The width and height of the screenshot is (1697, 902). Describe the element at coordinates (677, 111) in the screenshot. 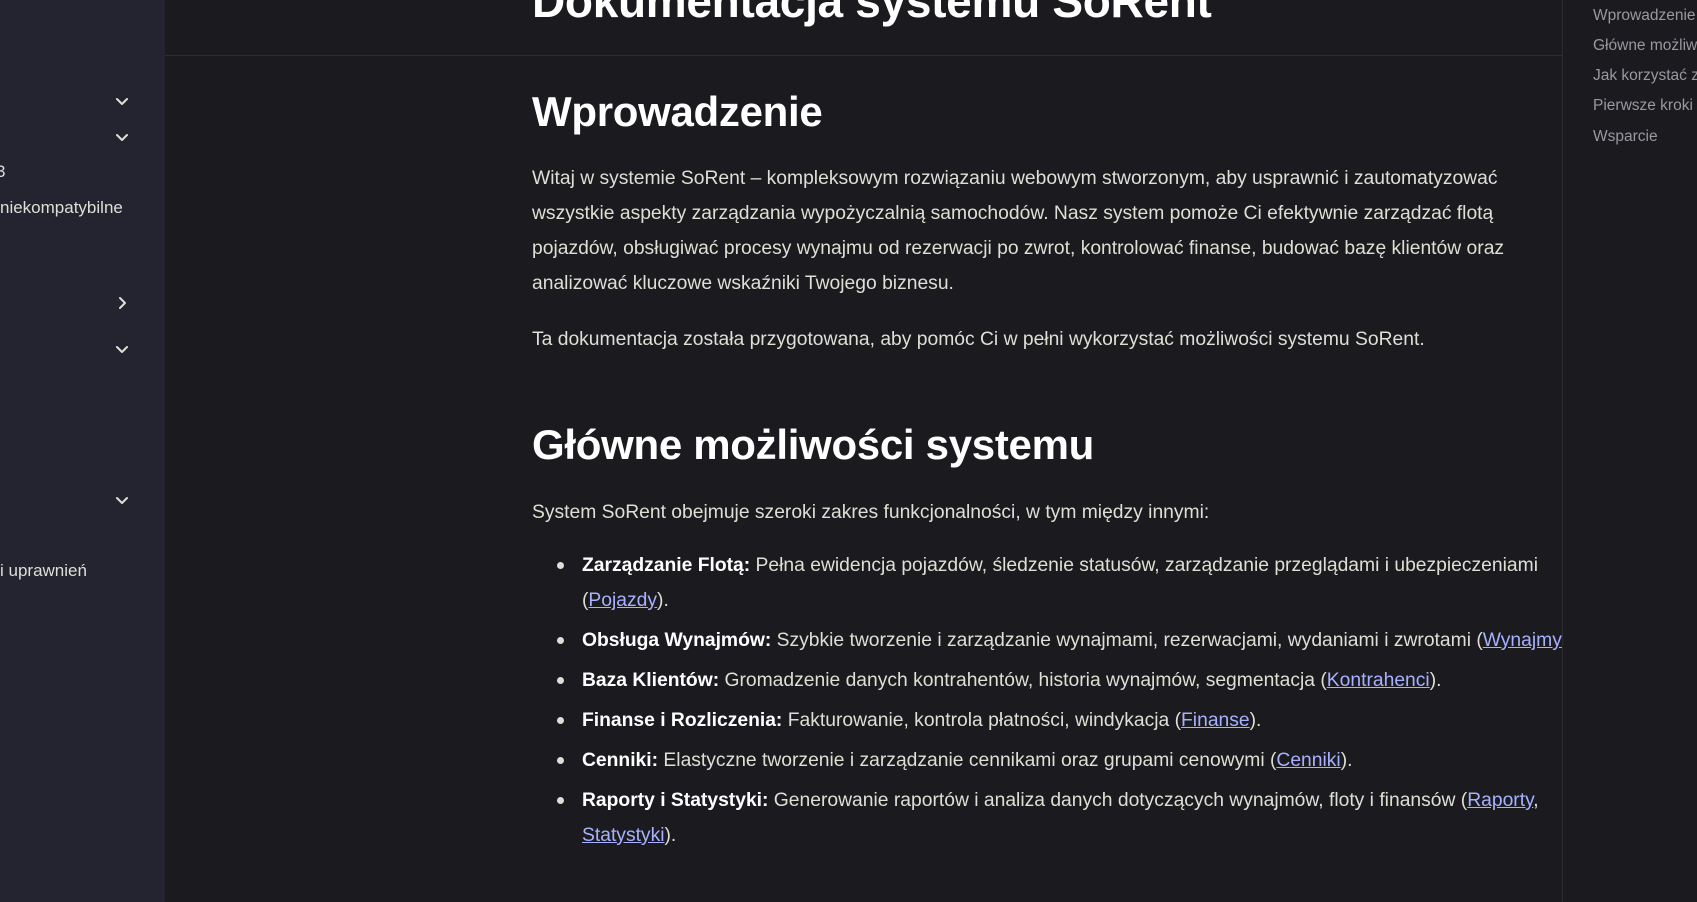

I see `intro-heading: Wprowadzenie` at that location.